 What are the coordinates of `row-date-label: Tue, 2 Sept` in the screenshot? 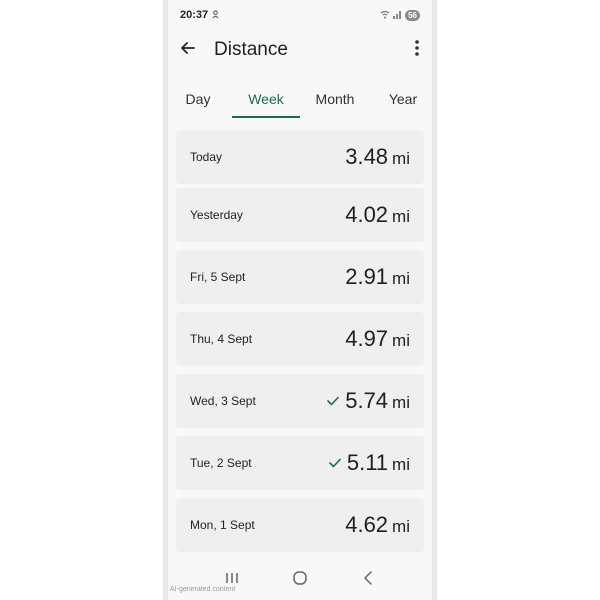 It's located at (221, 463).